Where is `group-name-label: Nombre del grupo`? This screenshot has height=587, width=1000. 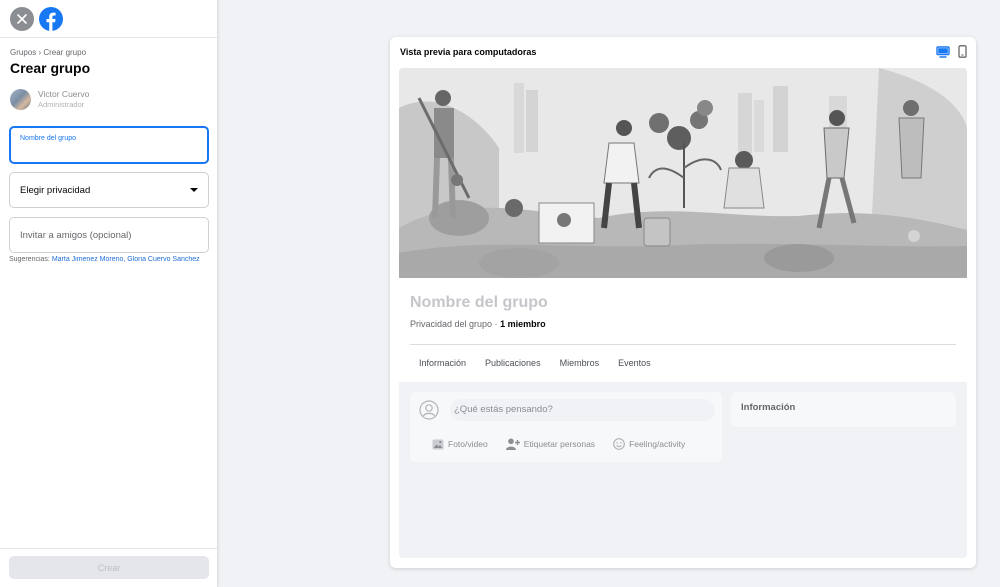 group-name-label: Nombre del grupo is located at coordinates (48, 138).